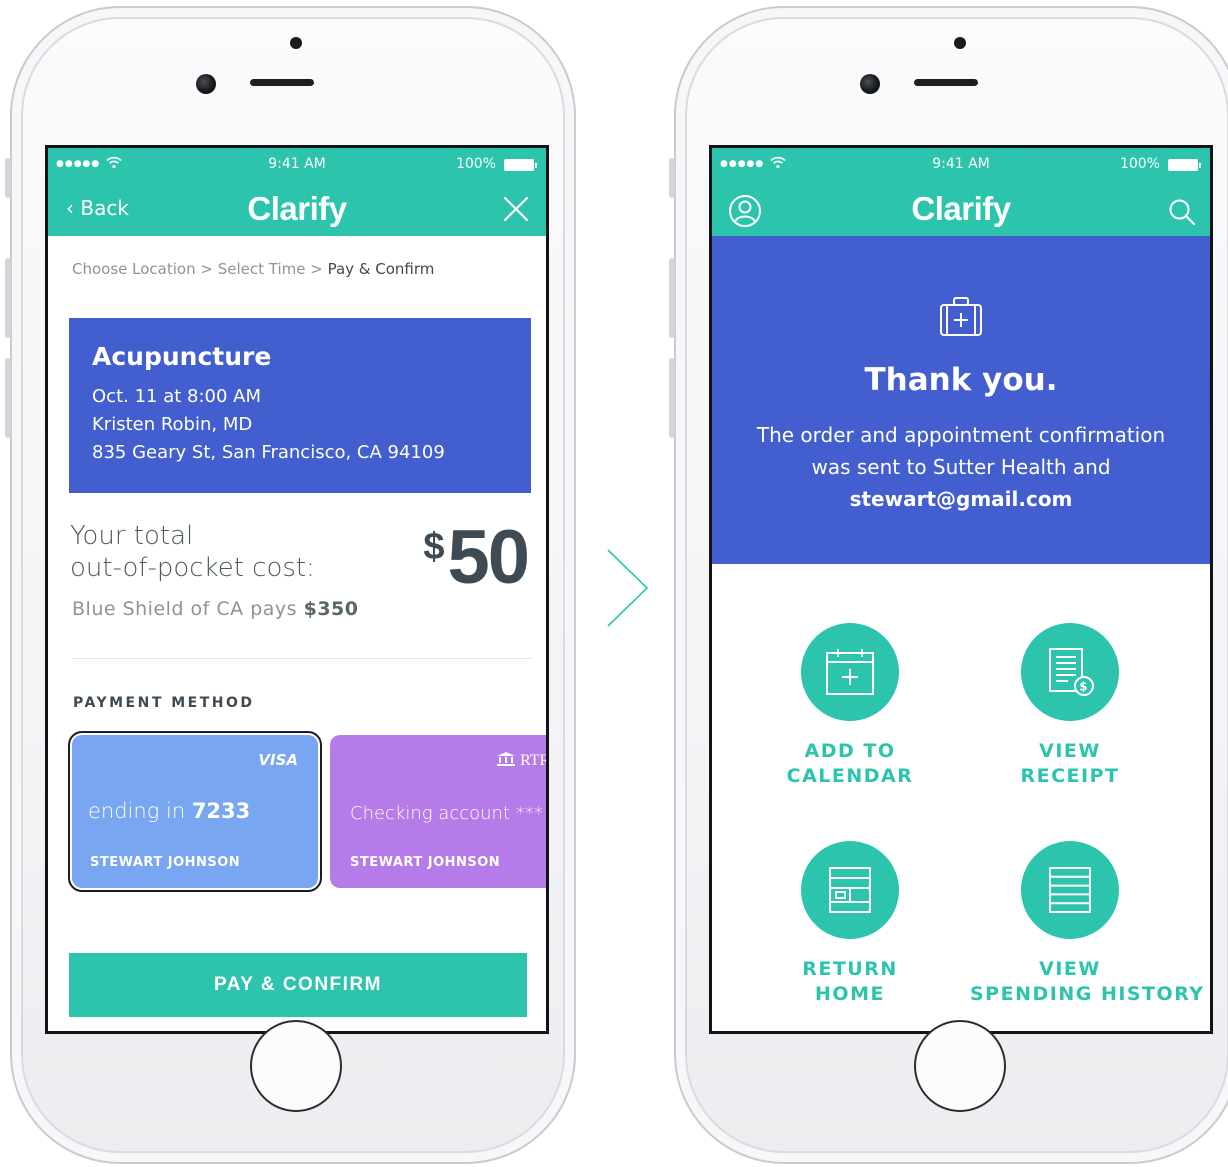 This screenshot has width=1228, height=1167. I want to click on calendar-add-icon, so click(850, 672).